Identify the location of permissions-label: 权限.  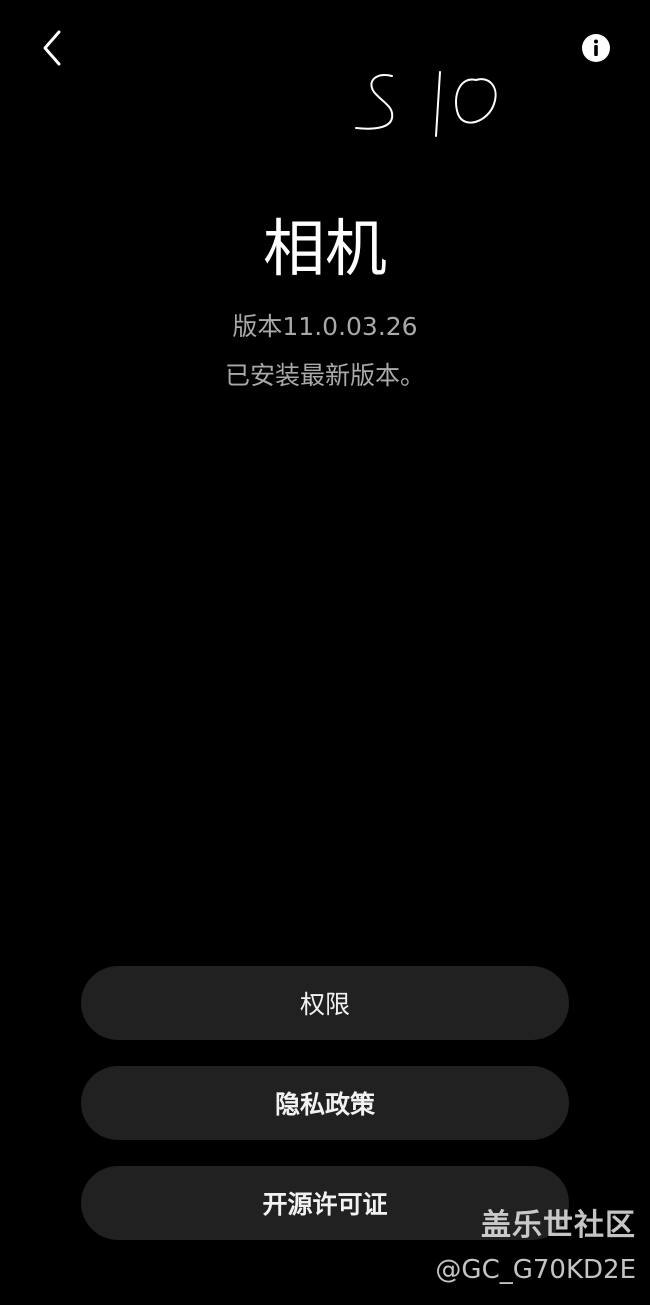
(324, 1004).